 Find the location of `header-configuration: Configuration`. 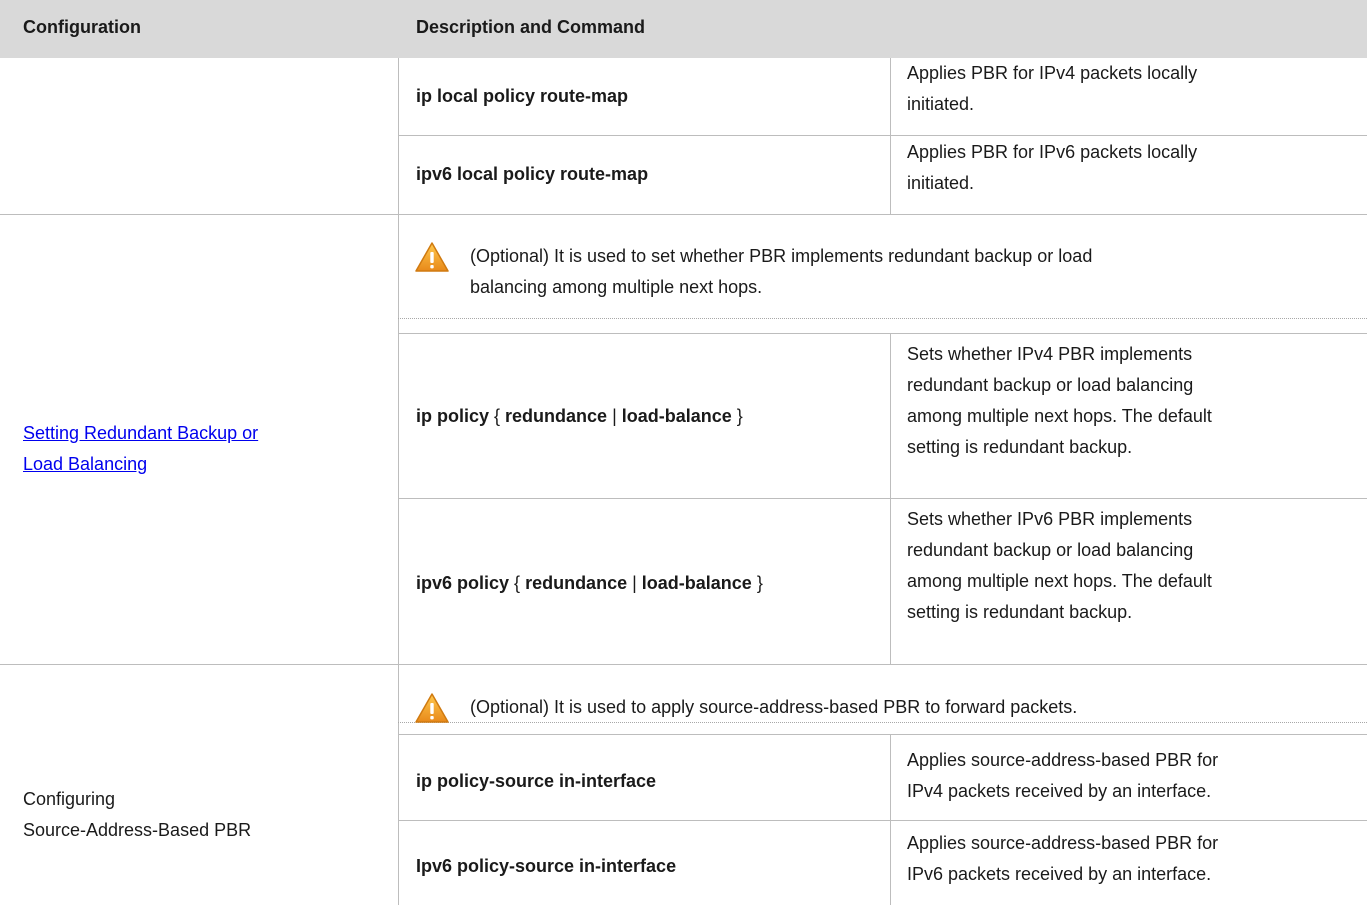

header-configuration: Configuration is located at coordinates (82, 27).